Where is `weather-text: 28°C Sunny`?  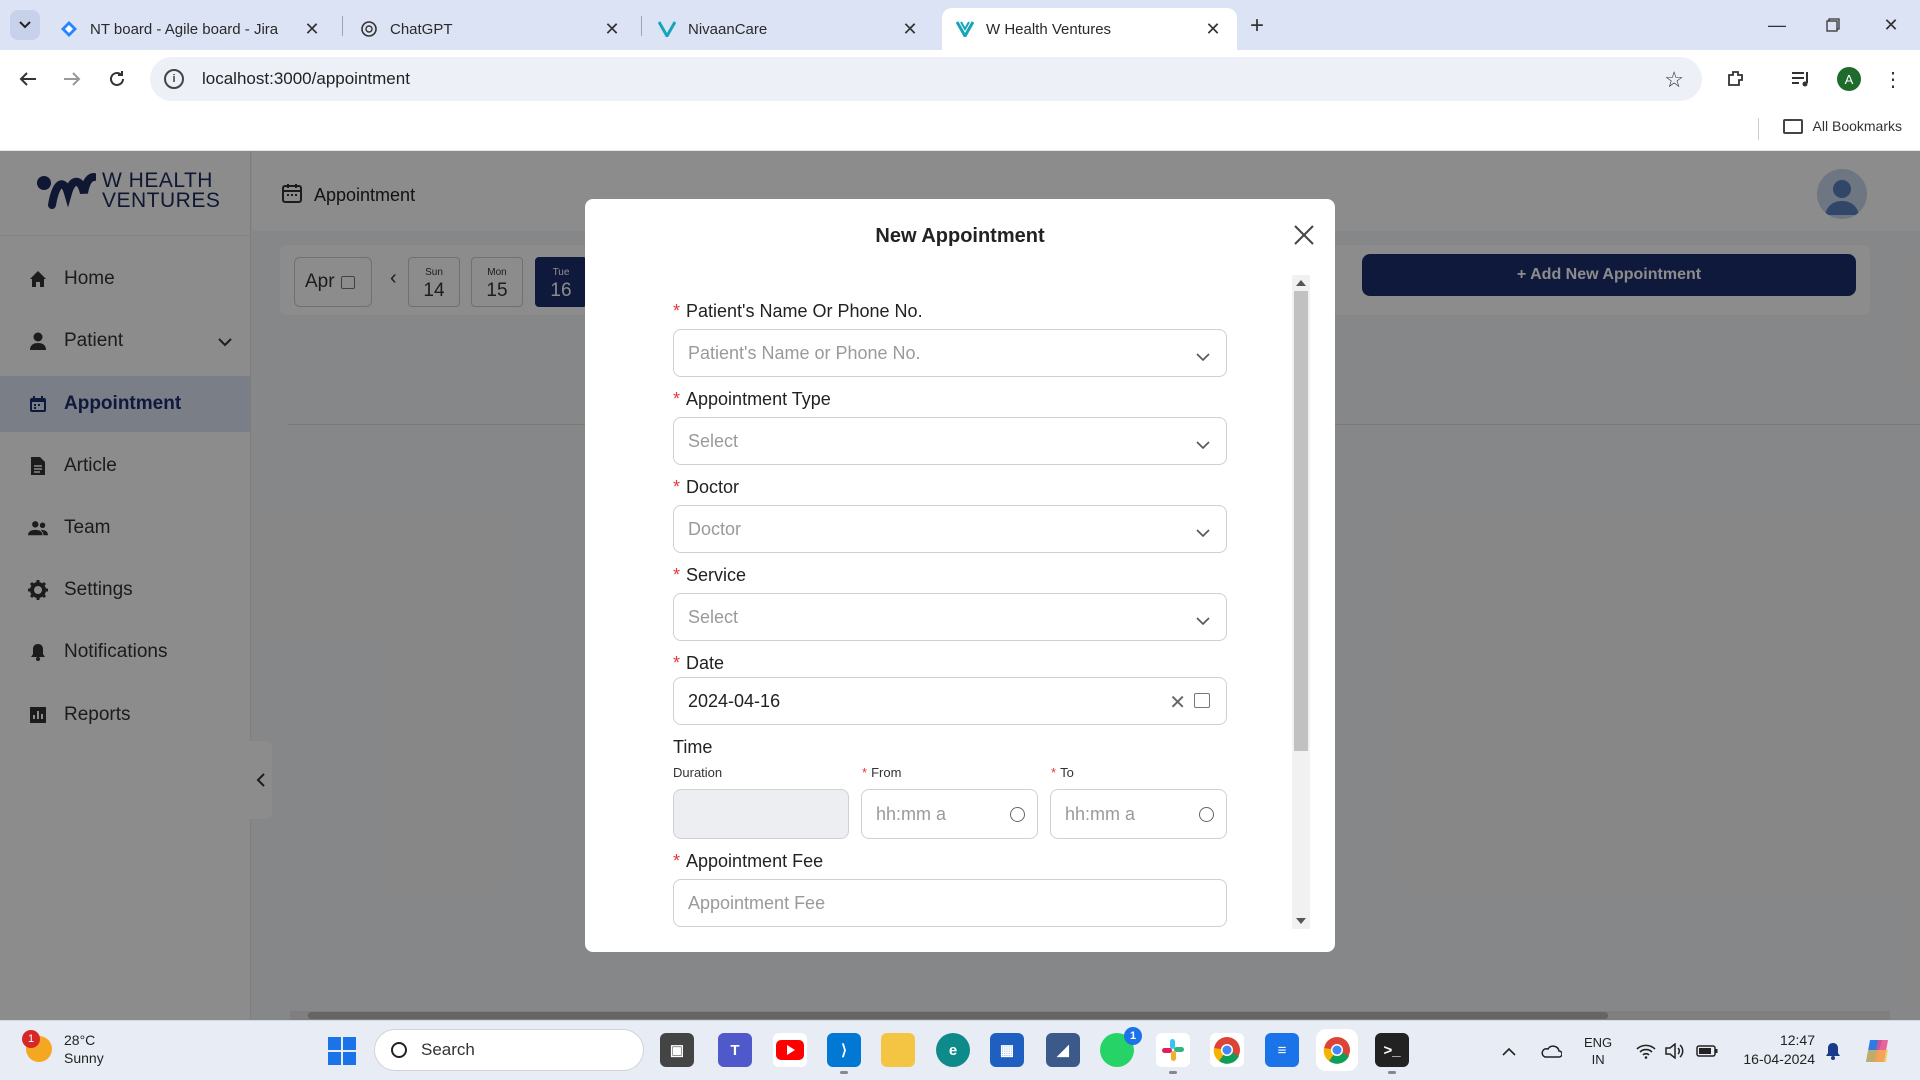 weather-text: 28°C Sunny is located at coordinates (84, 1049).